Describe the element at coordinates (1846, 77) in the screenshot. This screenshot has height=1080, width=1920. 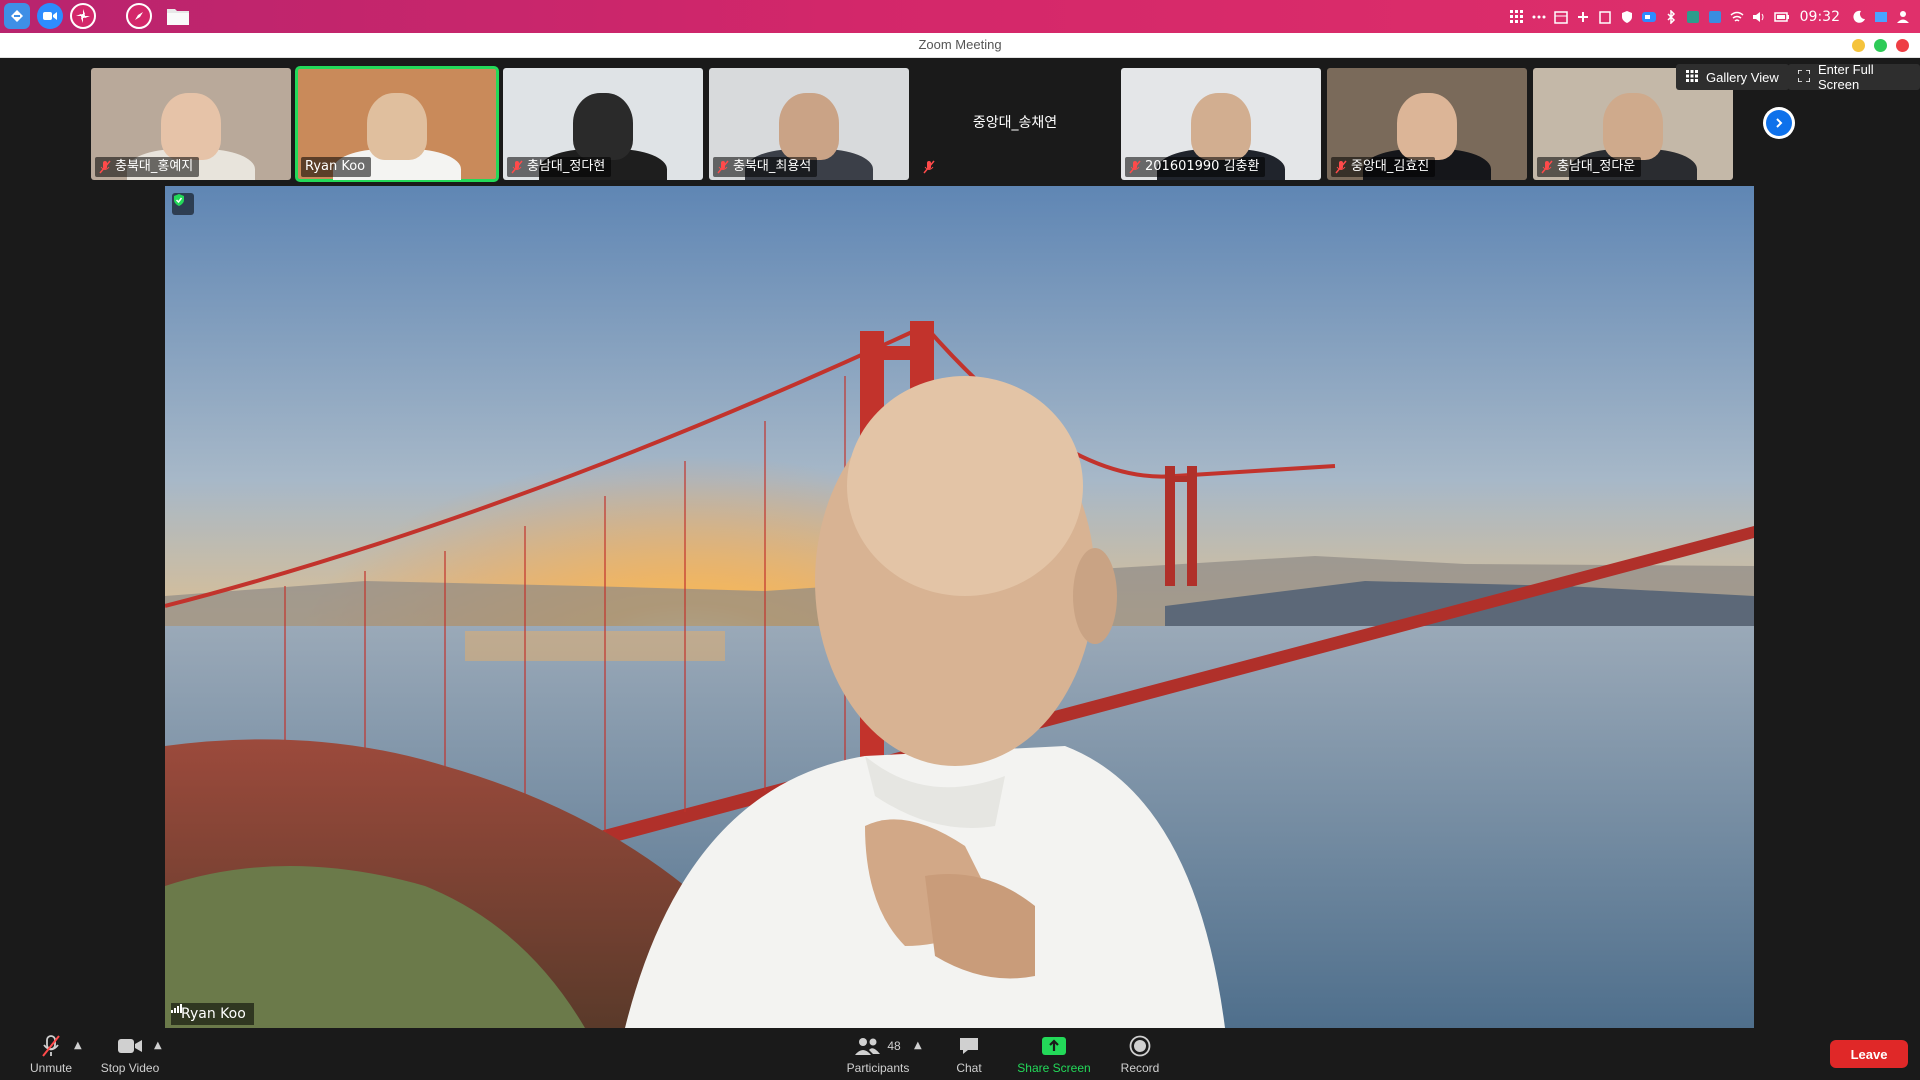
I see `enter-full-screen-label: Enter Full Screen` at that location.